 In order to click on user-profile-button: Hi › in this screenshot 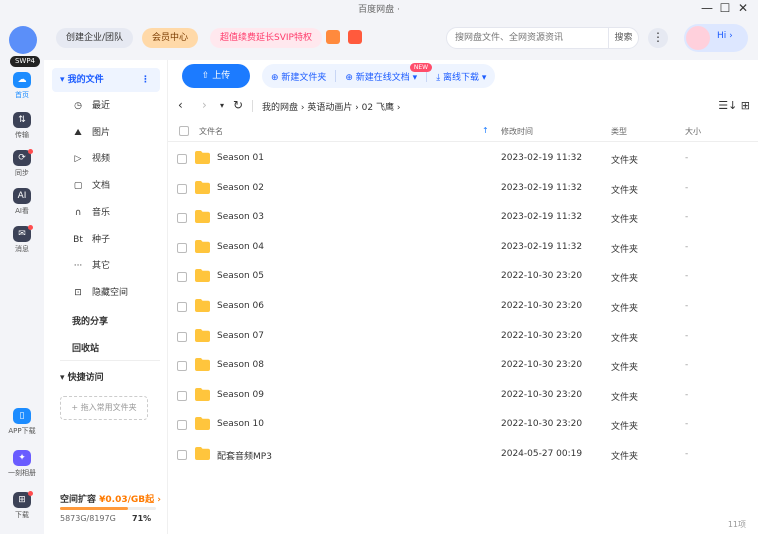, I will do `click(716, 38)`.